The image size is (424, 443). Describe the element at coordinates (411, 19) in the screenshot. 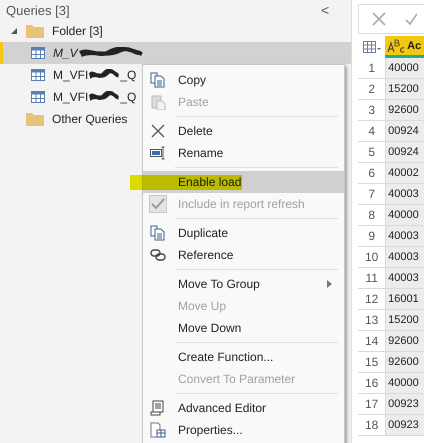

I see `check-icon` at that location.